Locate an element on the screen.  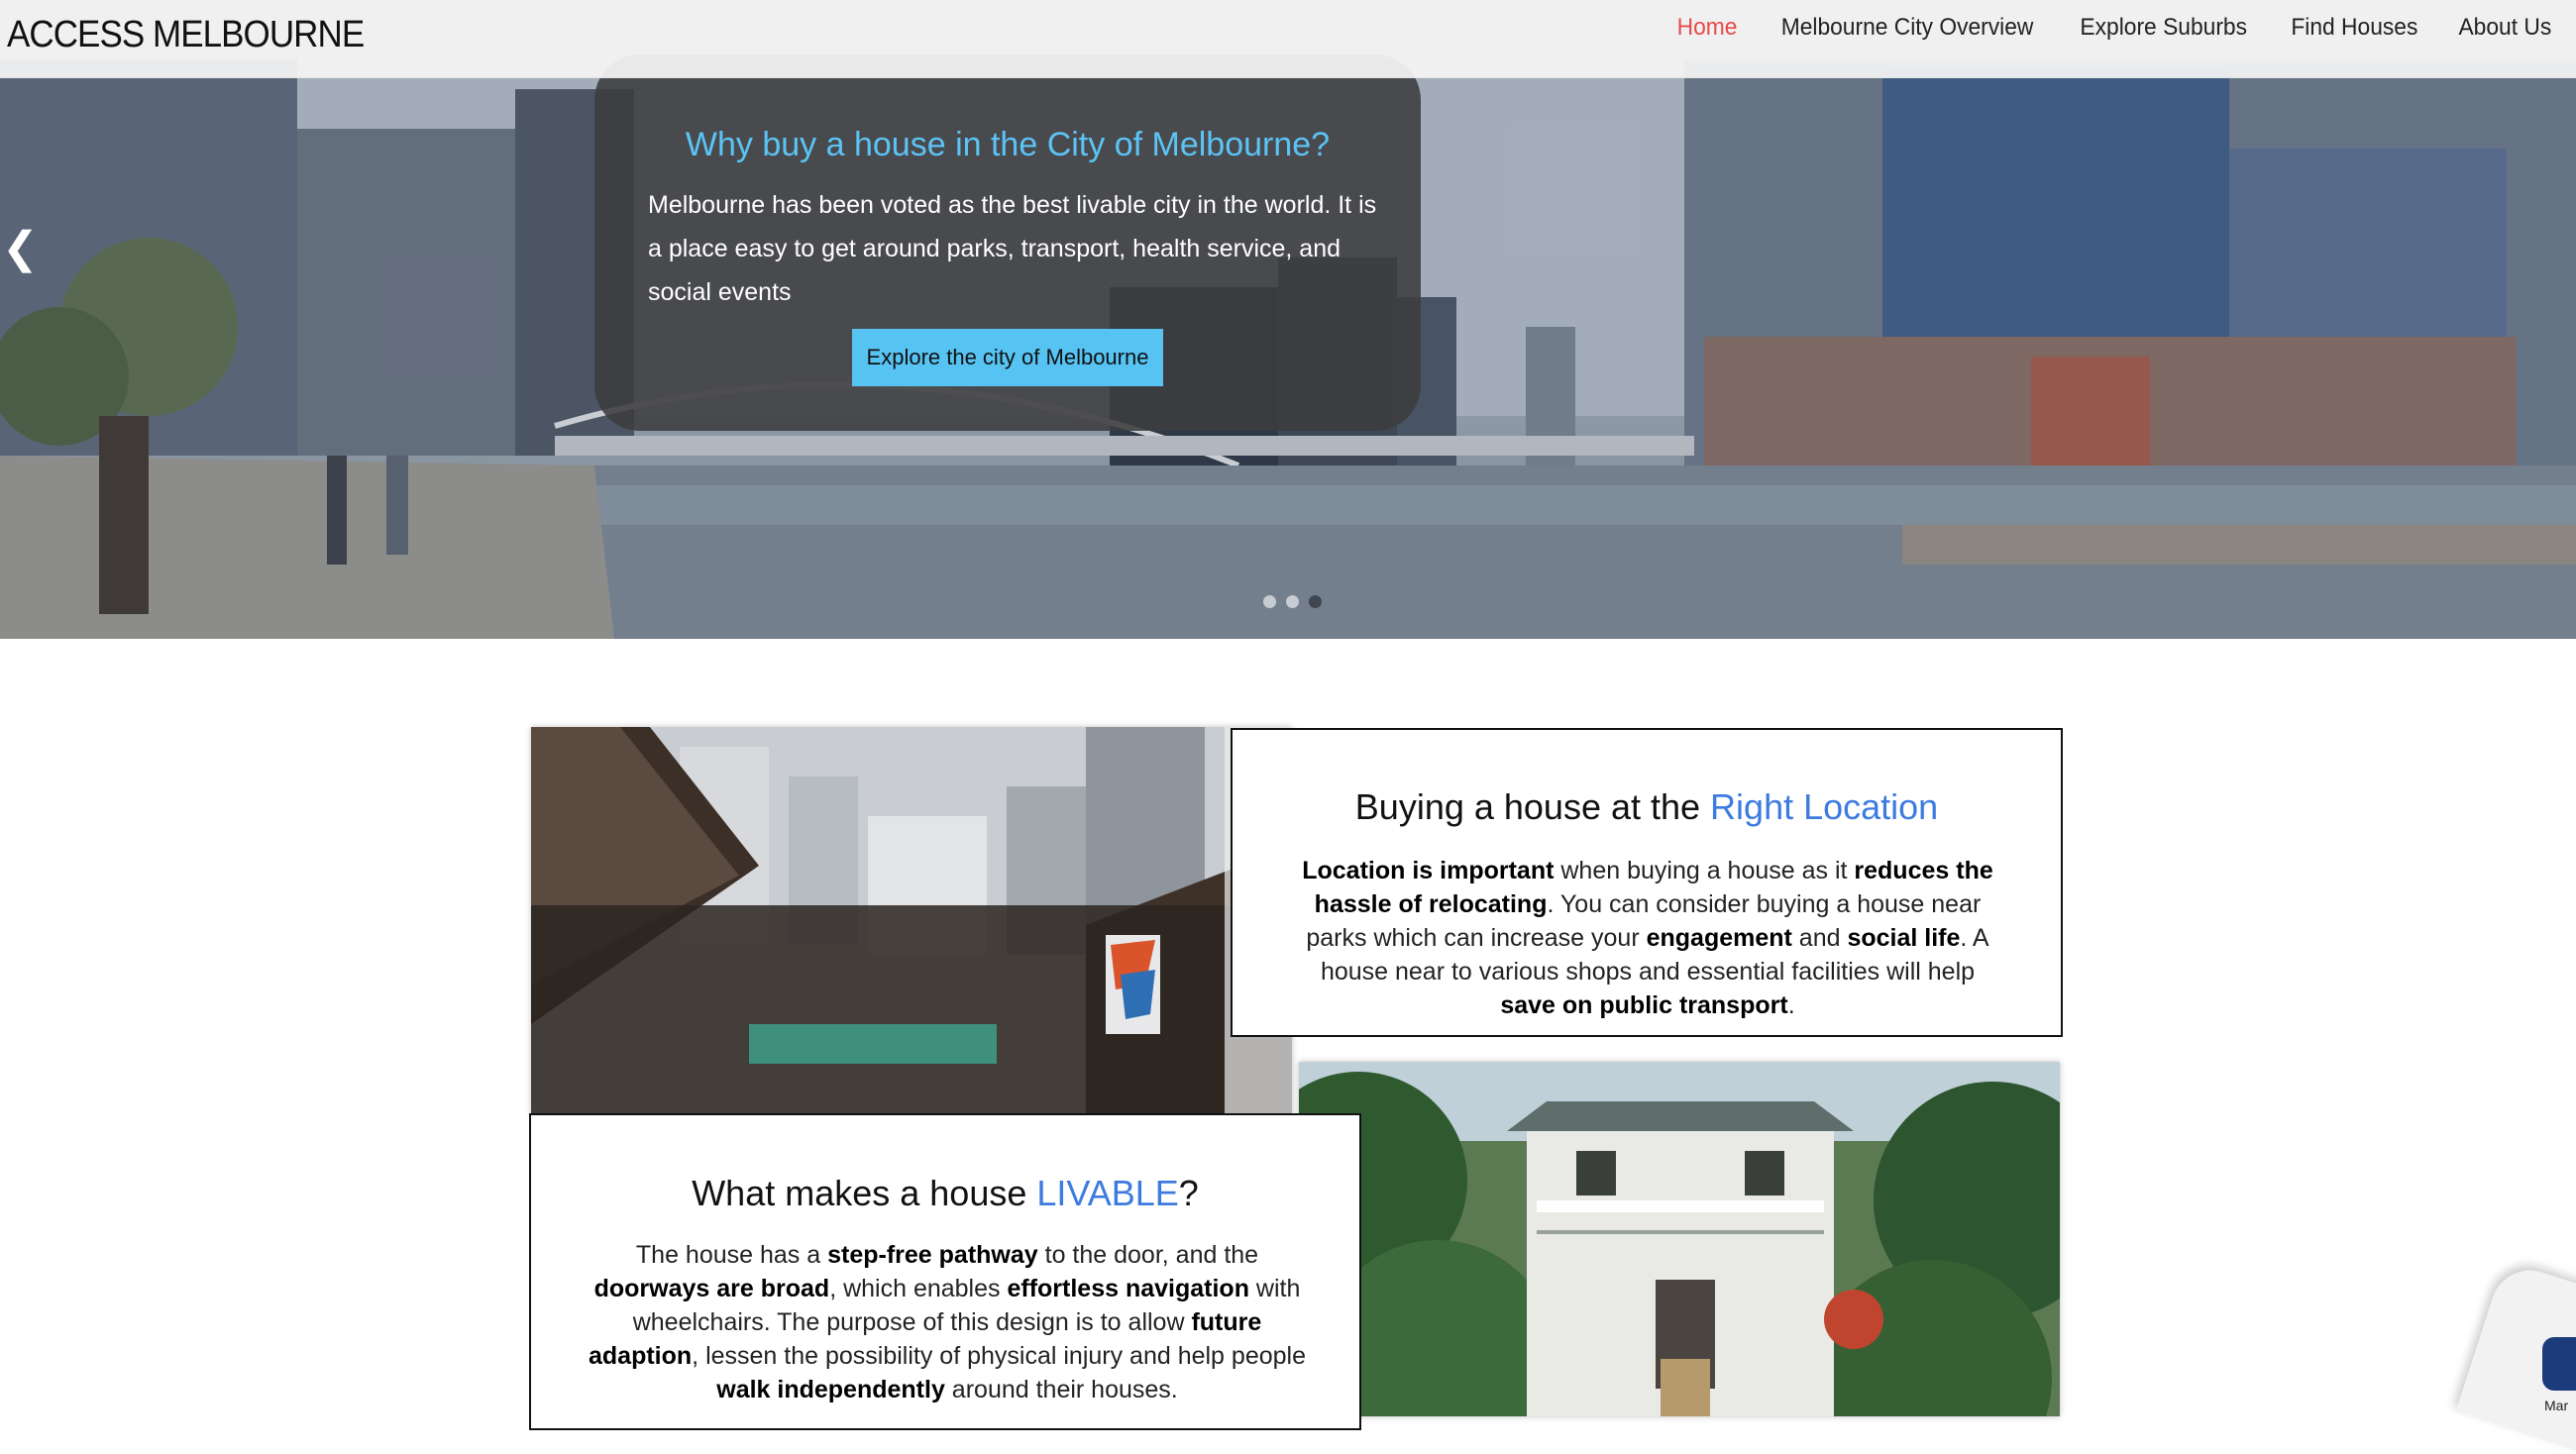
market-photo is located at coordinates (912, 921).